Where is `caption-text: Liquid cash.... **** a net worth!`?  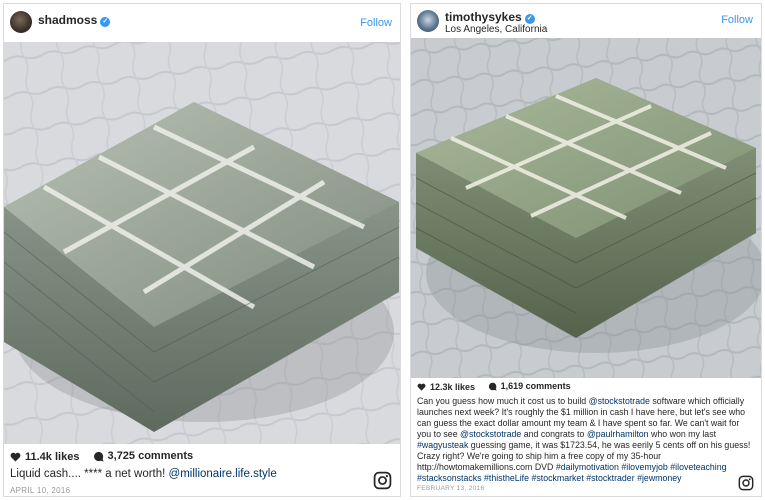 caption-text: Liquid cash.... **** a net worth! is located at coordinates (89, 474).